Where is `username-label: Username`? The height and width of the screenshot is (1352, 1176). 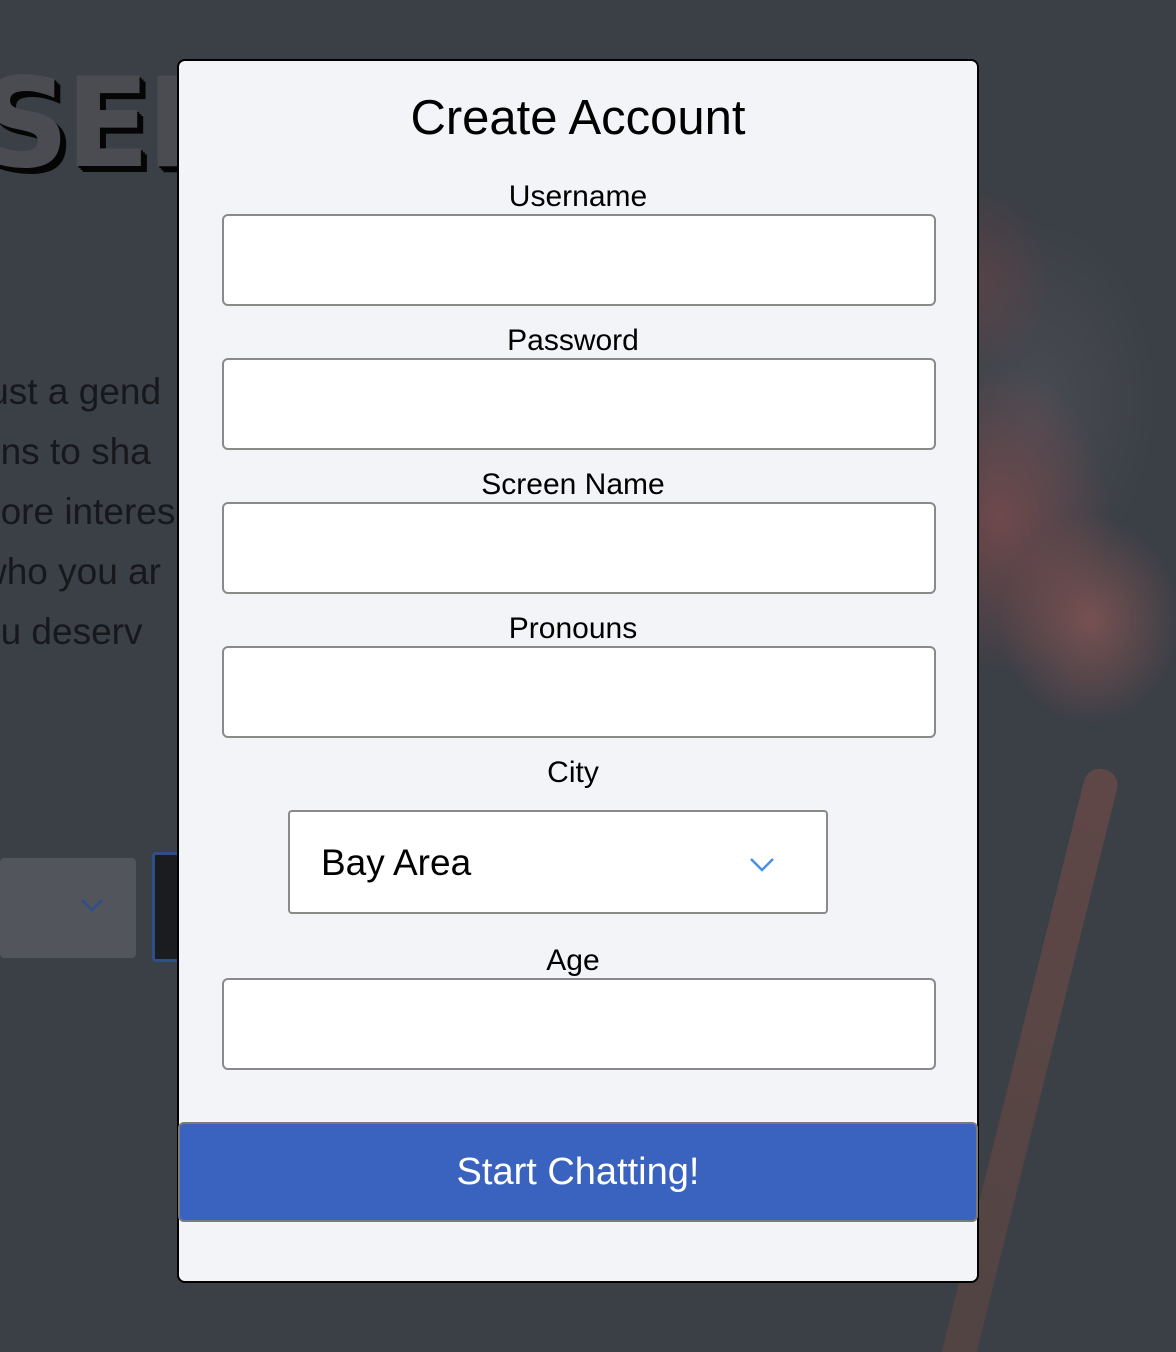
username-label: Username is located at coordinates (578, 196).